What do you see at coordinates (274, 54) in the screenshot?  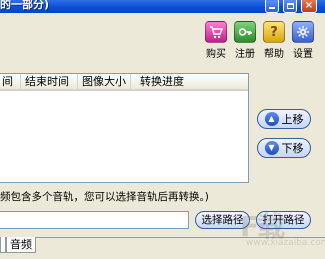 I see `toolbar-help-label: 帮助` at bounding box center [274, 54].